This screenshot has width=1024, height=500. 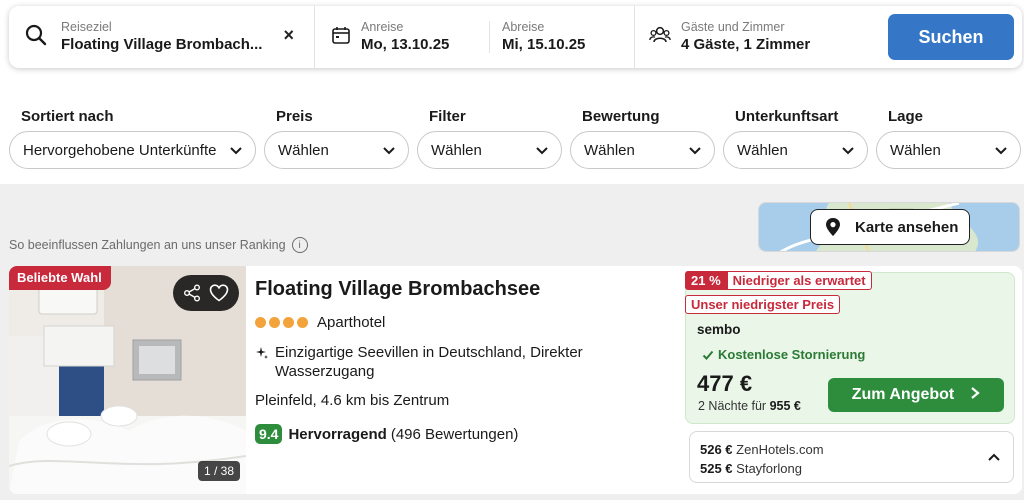 What do you see at coordinates (219, 471) in the screenshot?
I see `photo-counter: 1 / 38` at bounding box center [219, 471].